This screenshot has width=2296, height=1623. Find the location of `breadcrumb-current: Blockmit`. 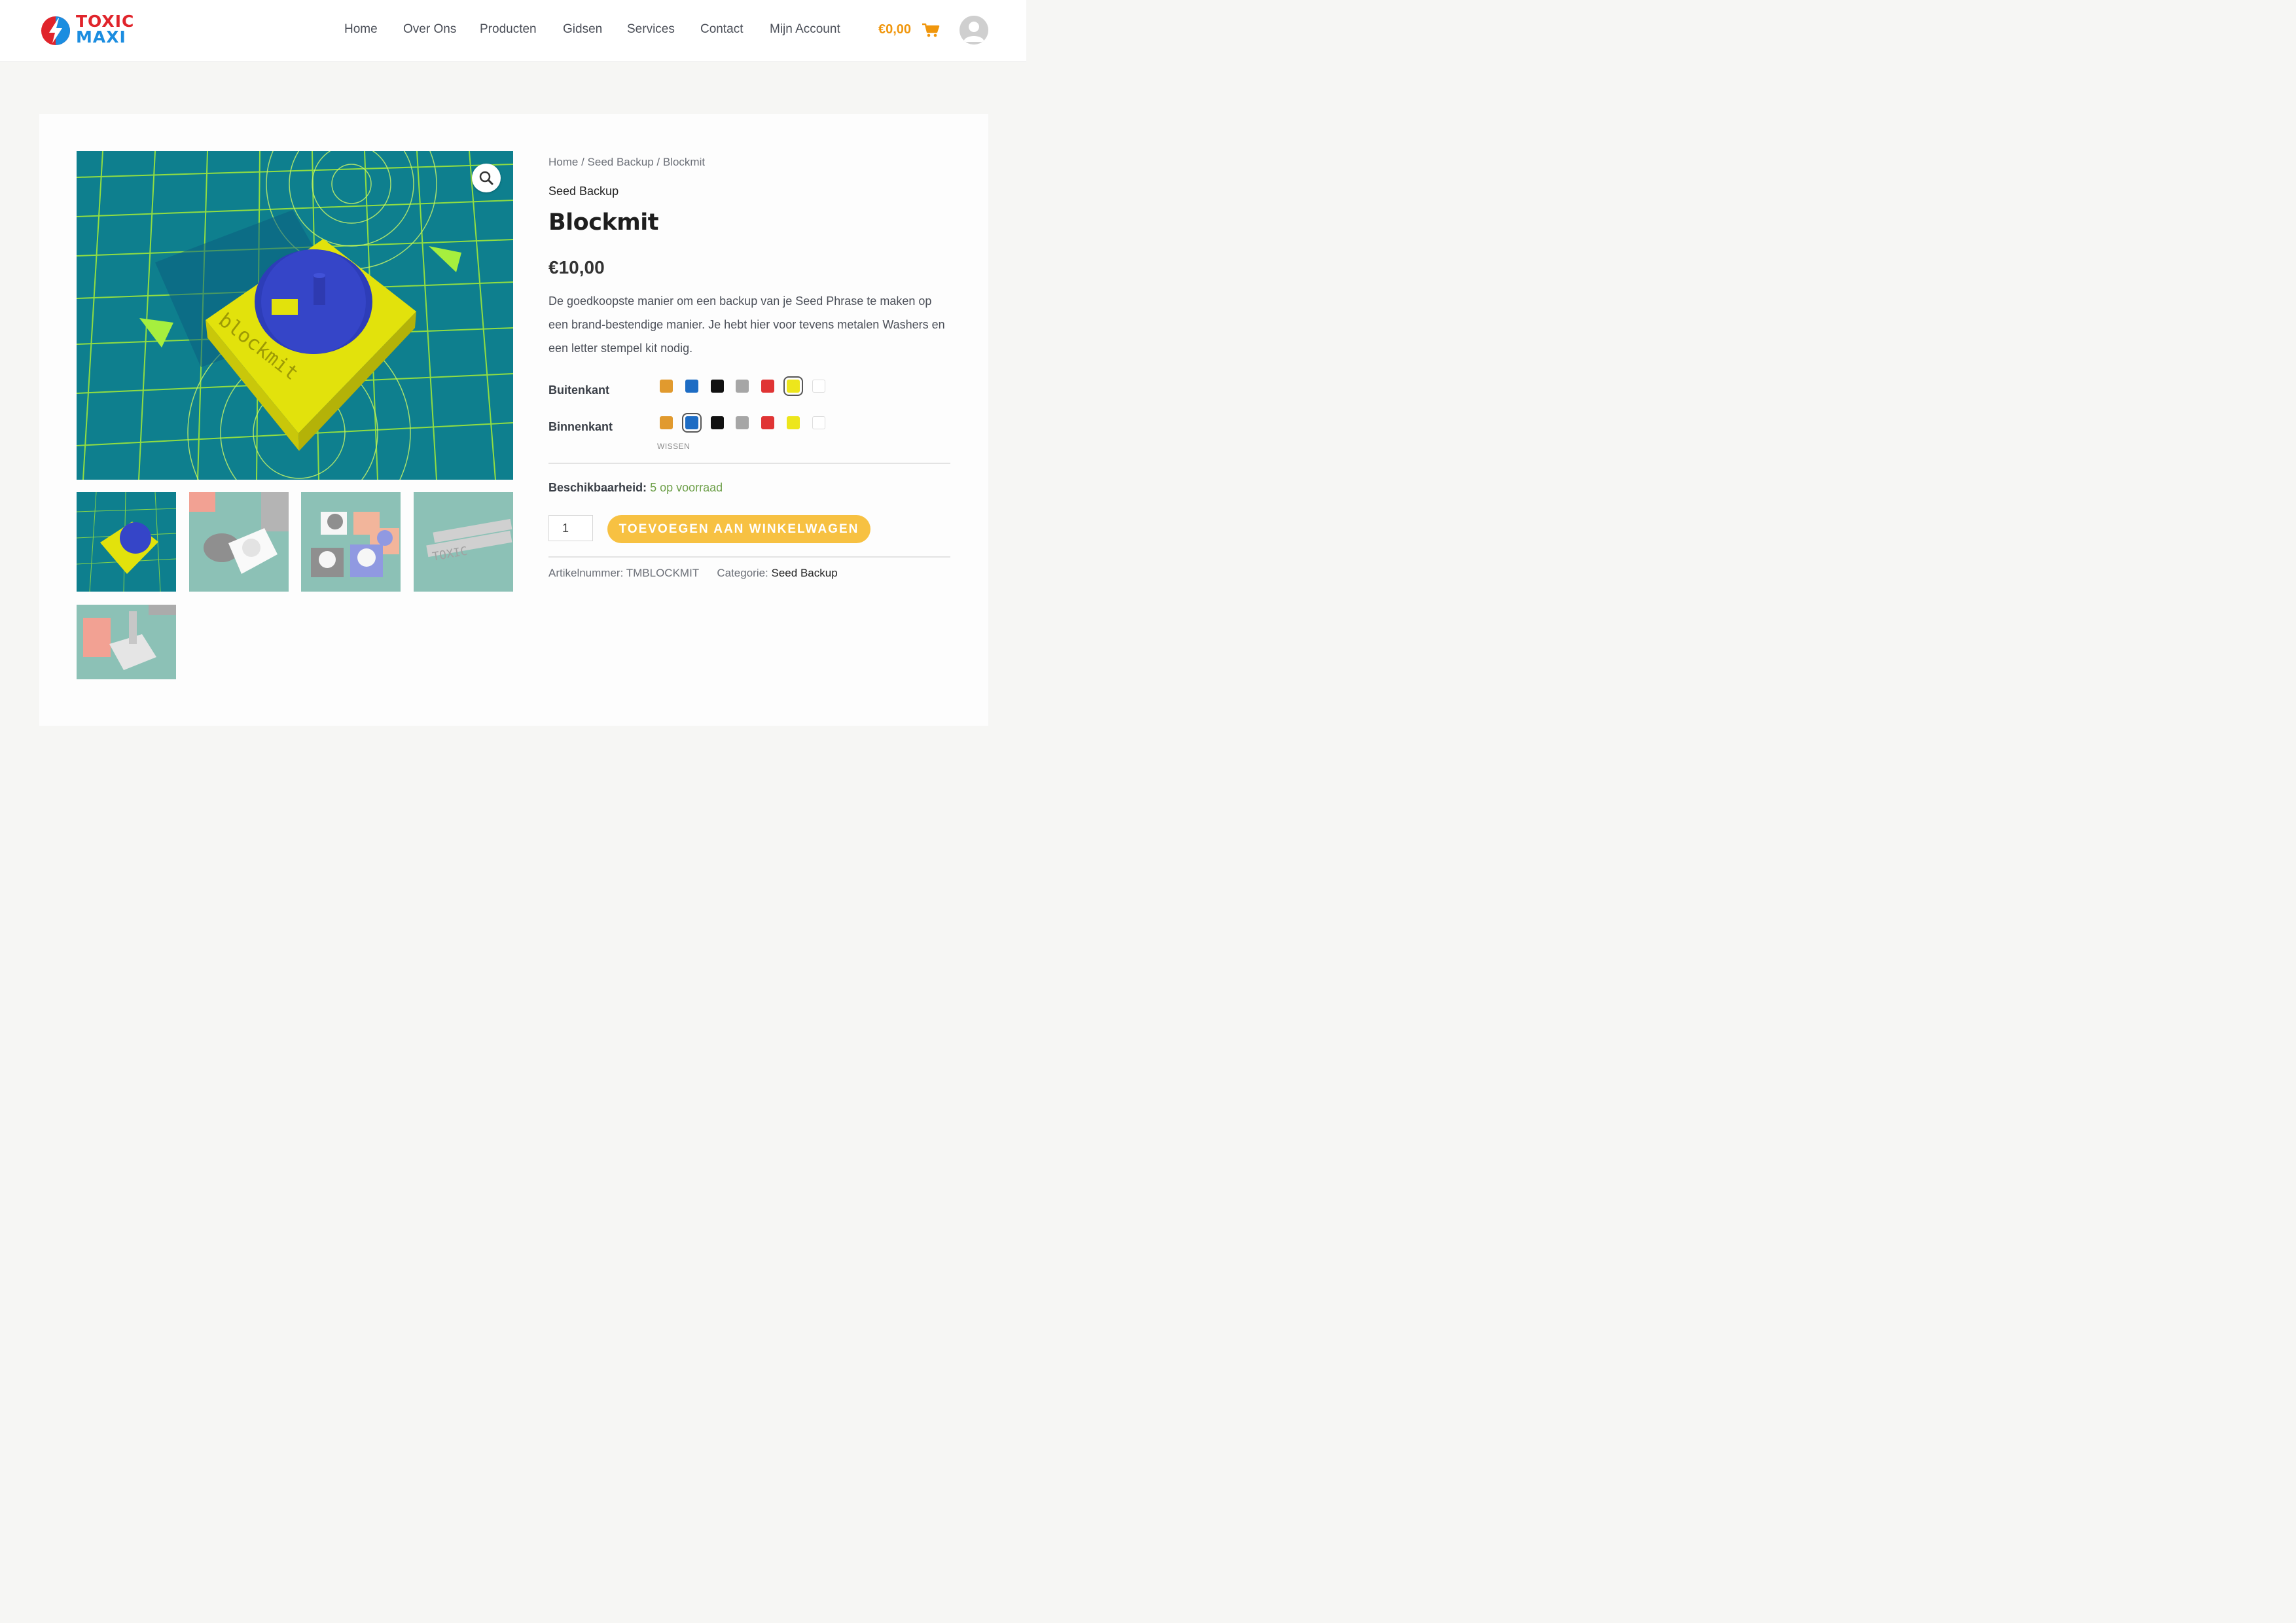

breadcrumb-current: Blockmit is located at coordinates (684, 162).